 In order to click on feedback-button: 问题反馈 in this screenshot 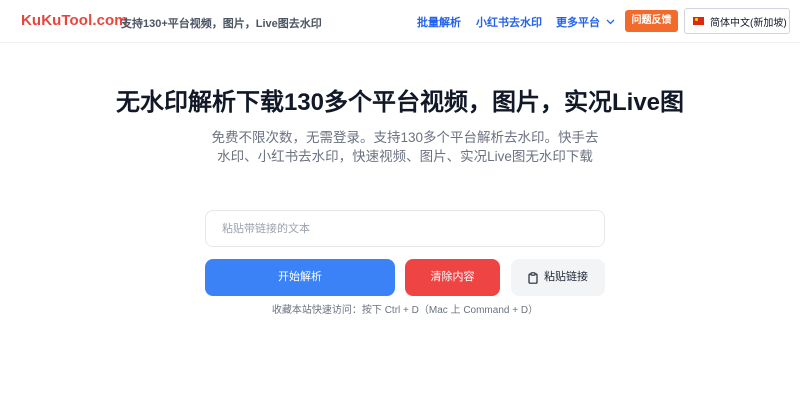, I will do `click(651, 21)`.